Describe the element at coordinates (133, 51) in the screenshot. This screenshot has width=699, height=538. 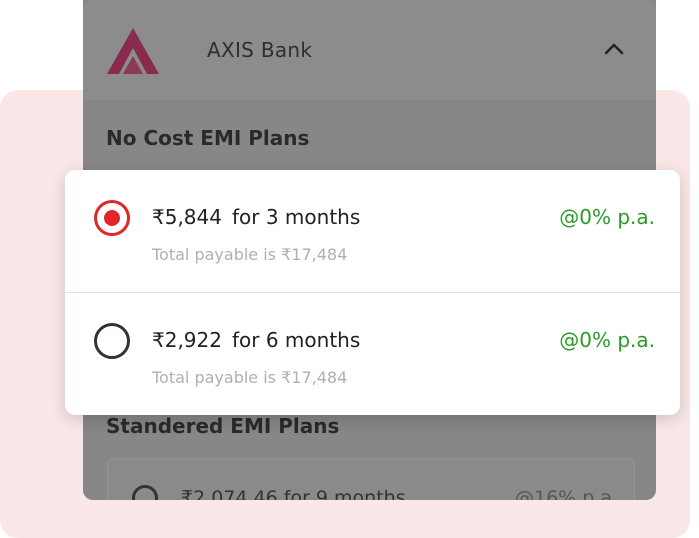
I see `axis-bank-logo-icon` at that location.